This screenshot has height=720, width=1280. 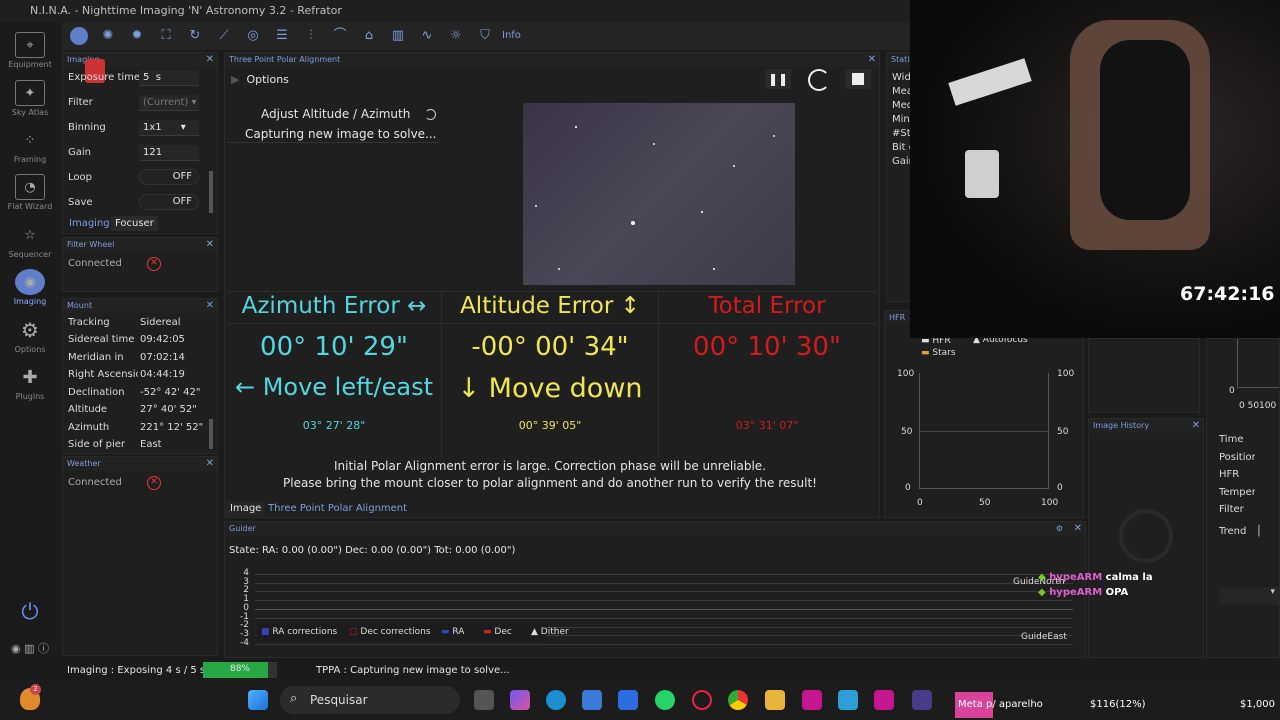 I want to click on filterwheel-icon: ✺, so click(x=108, y=36).